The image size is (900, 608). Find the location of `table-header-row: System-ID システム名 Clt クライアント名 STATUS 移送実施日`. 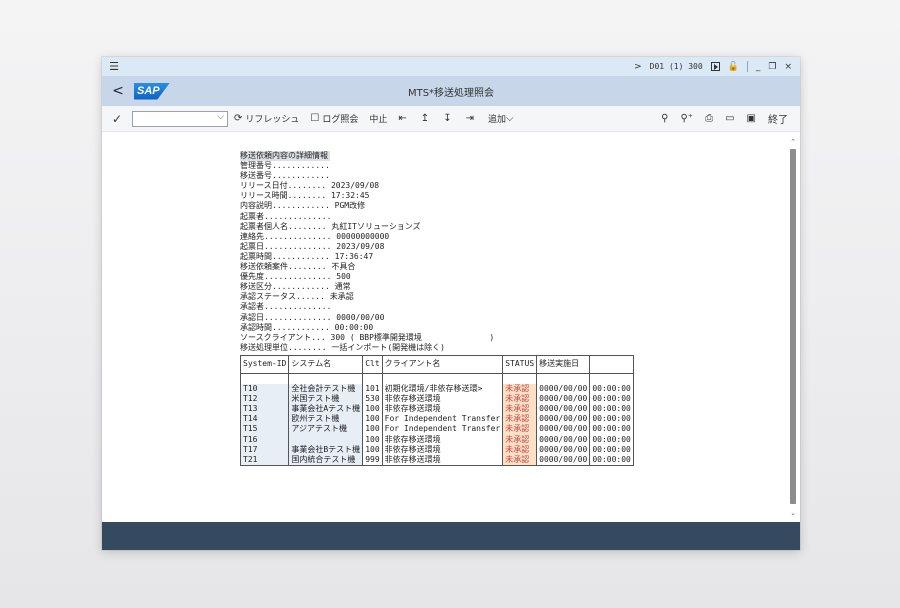

table-header-row: System-ID システム名 Clt クライアント名 STATUS 移送実施日 is located at coordinates (436, 364).